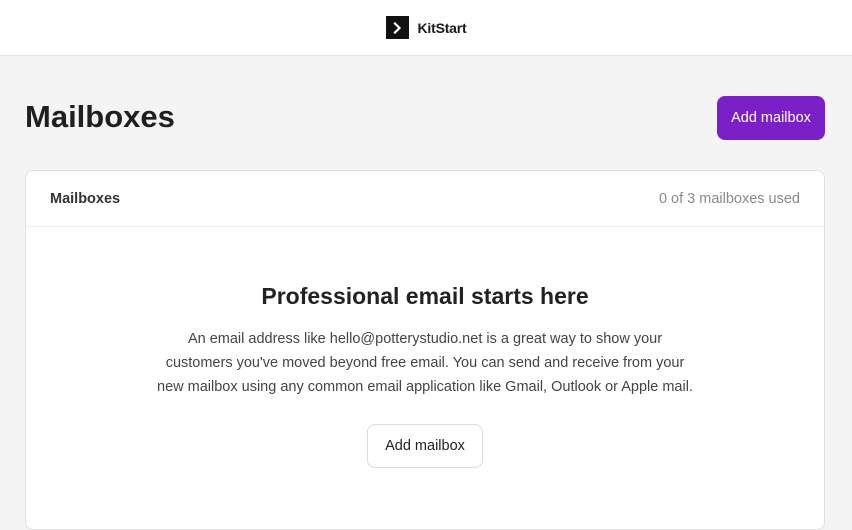 The height and width of the screenshot is (530, 852). I want to click on chevron-right-icon, so click(397, 27).